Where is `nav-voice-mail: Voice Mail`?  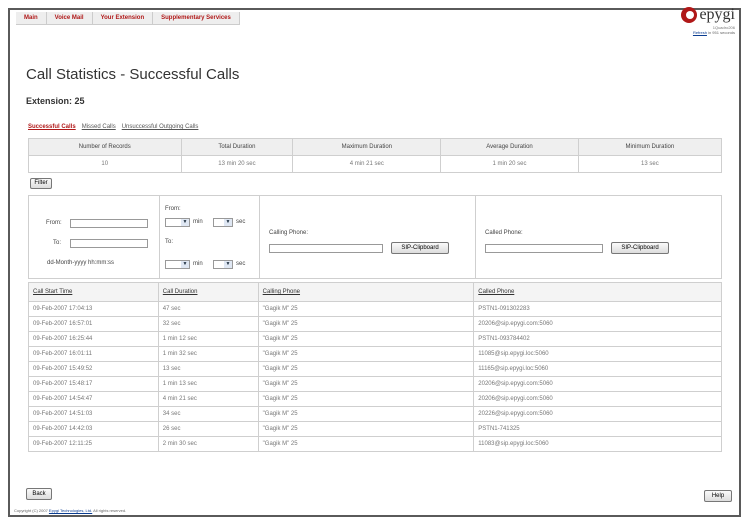 nav-voice-mail: Voice Mail is located at coordinates (70, 18).